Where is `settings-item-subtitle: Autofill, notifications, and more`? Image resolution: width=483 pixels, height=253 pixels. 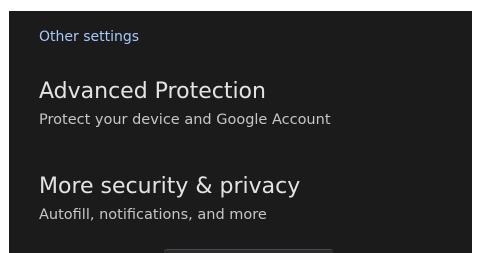
settings-item-subtitle: Autofill, notifications, and more is located at coordinates (153, 215).